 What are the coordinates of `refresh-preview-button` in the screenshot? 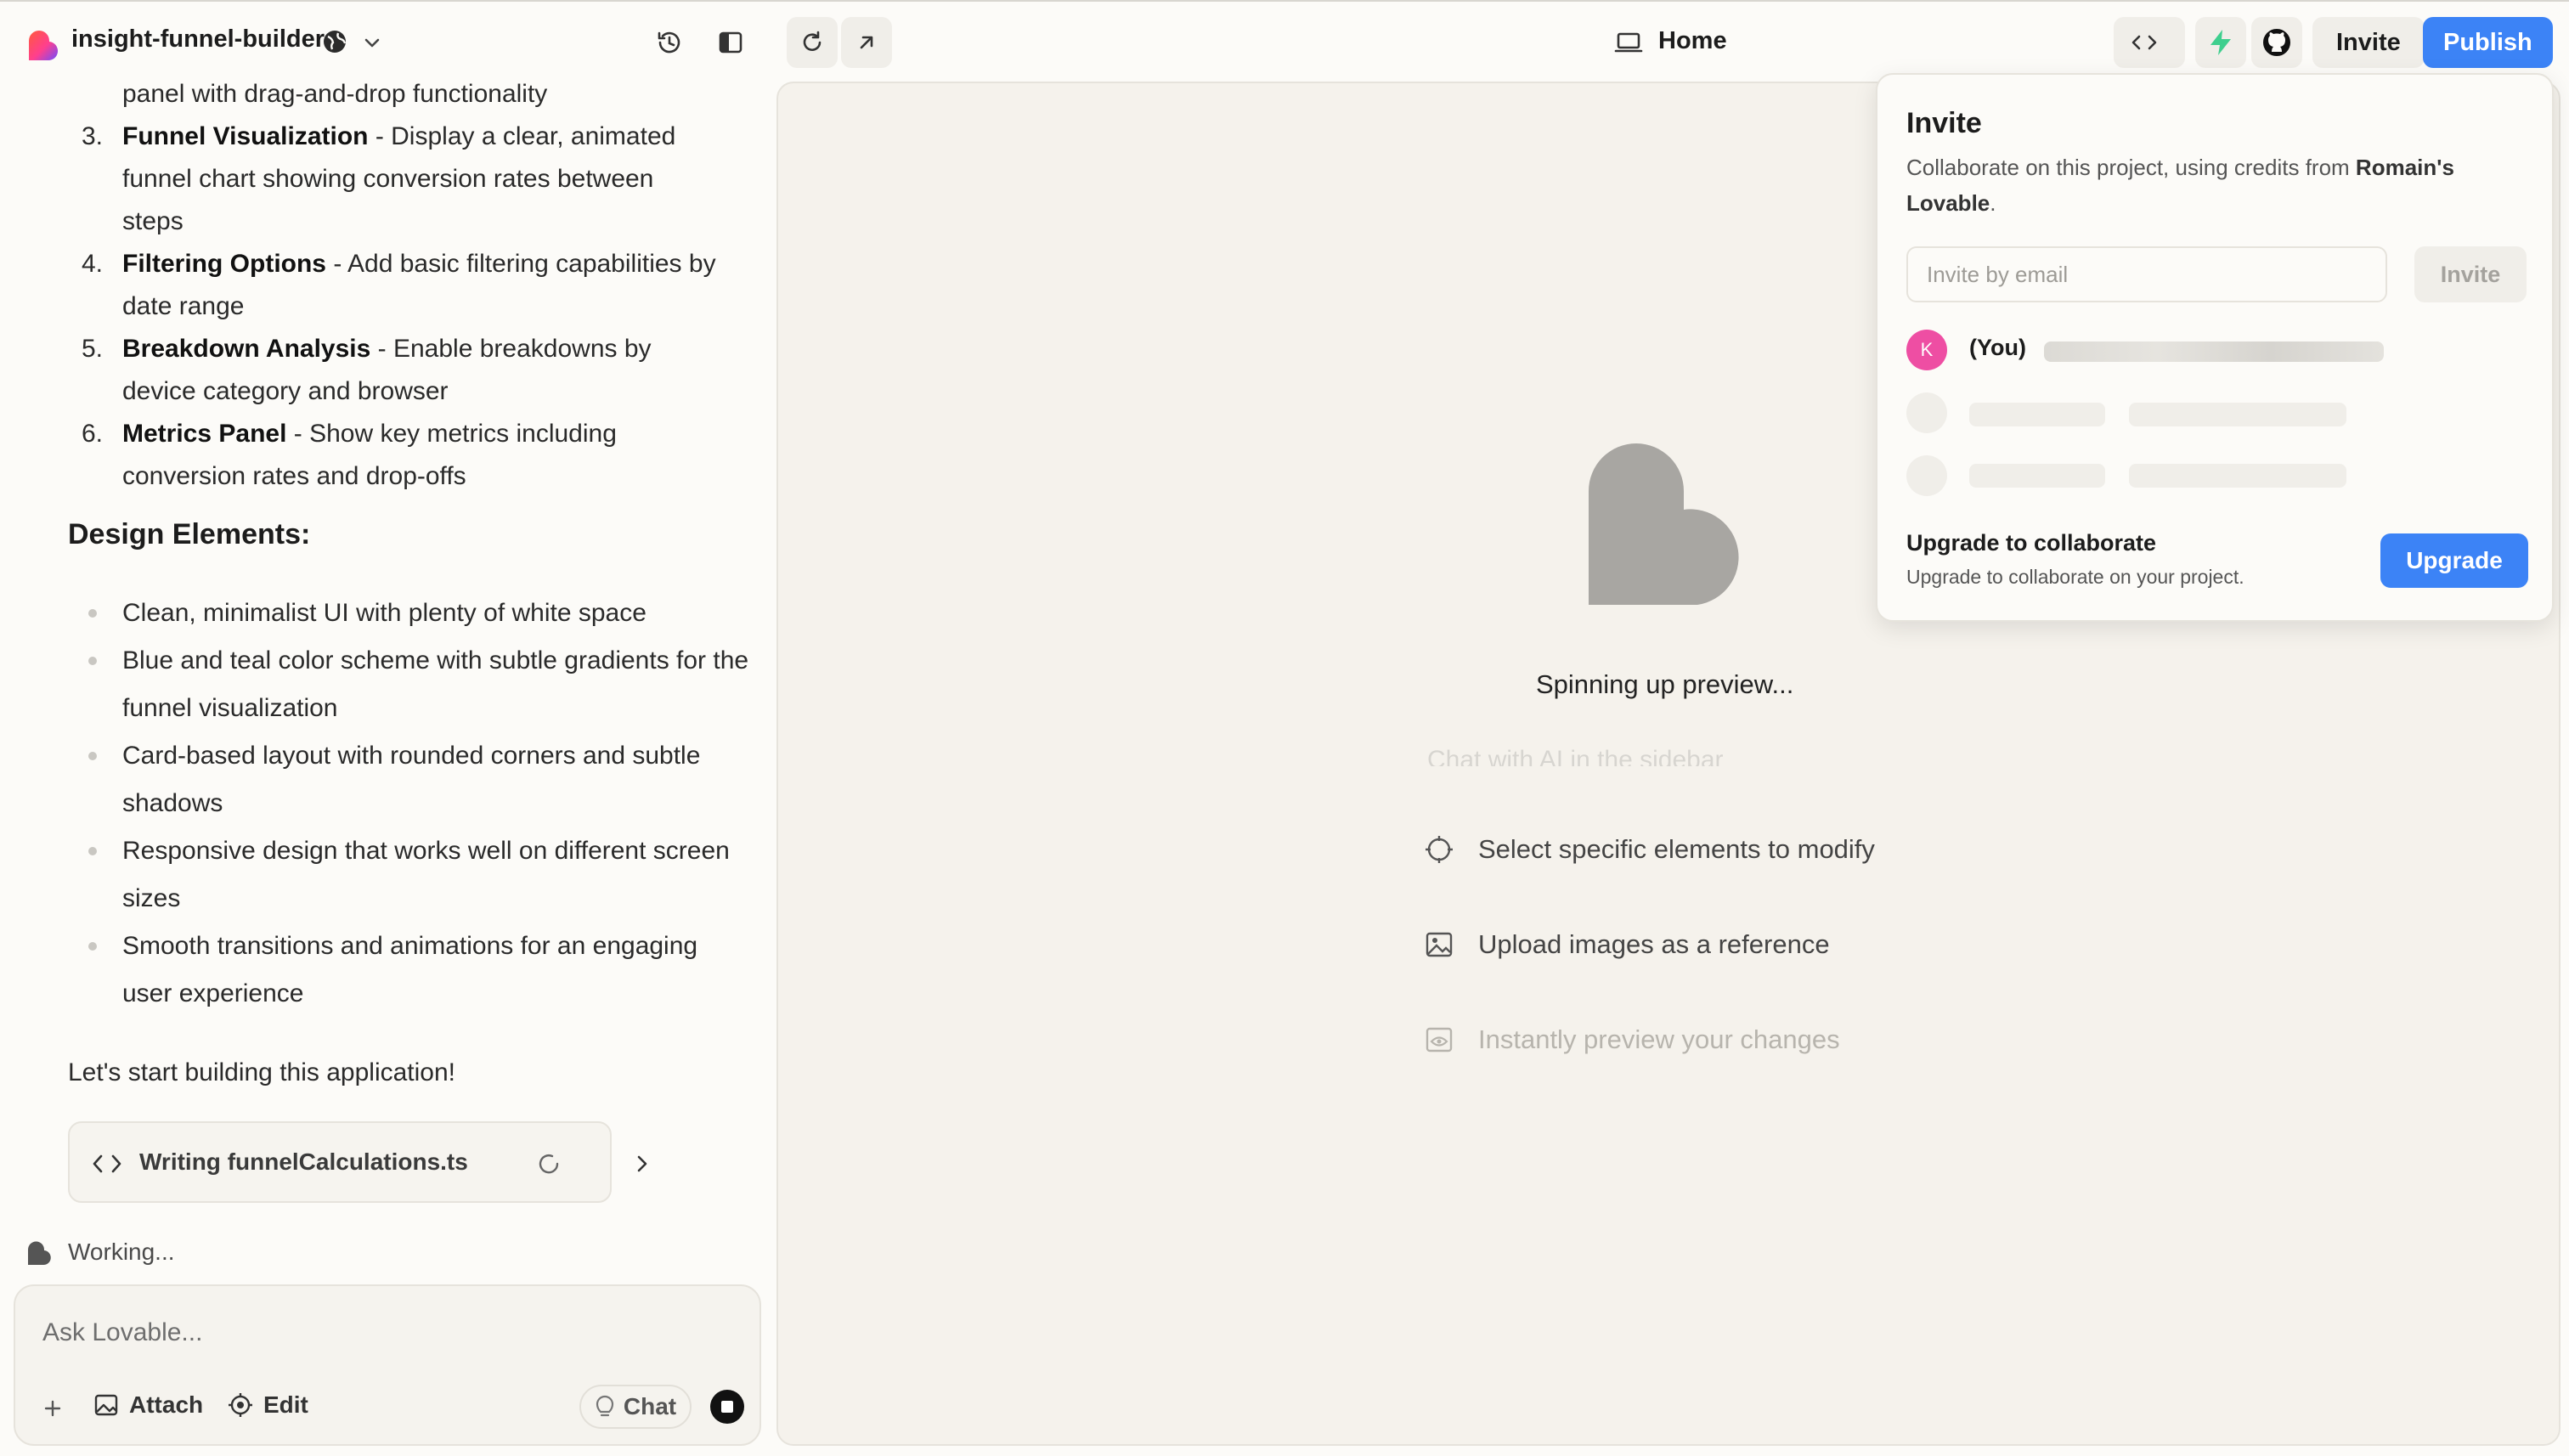 It's located at (813, 43).